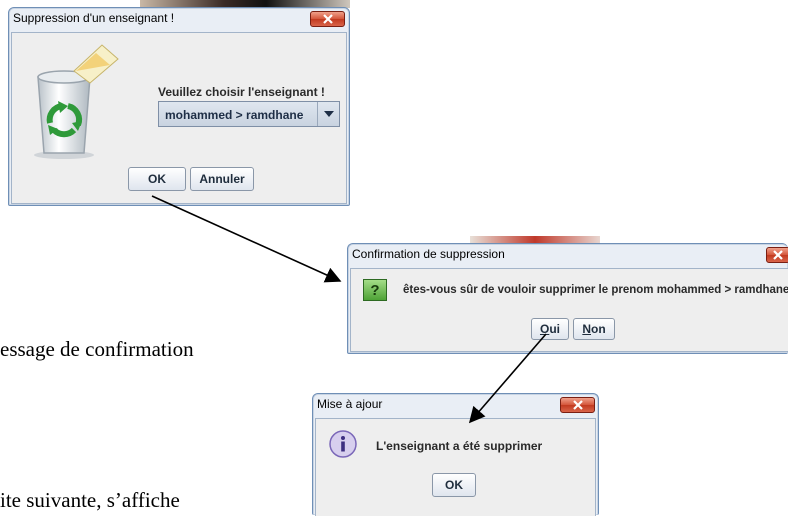 The image size is (788, 516). I want to click on chevron-down-icon, so click(328, 114).